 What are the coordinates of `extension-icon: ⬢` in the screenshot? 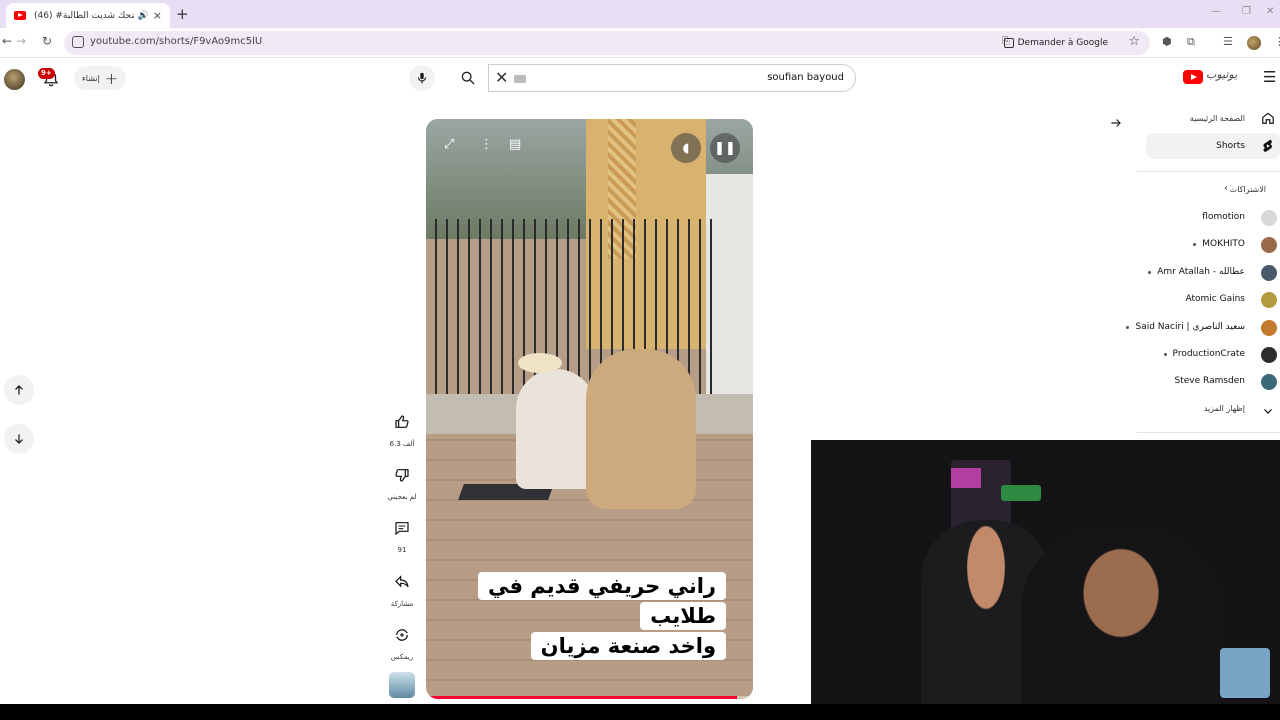 It's located at (1167, 41).